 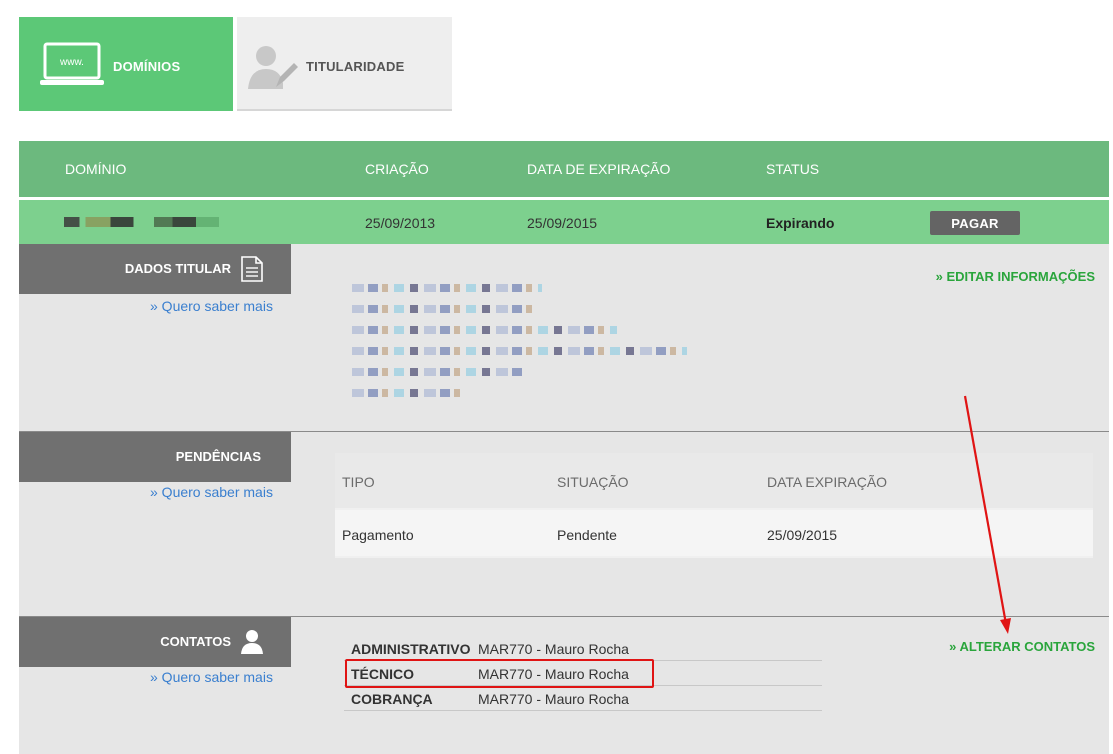 What do you see at coordinates (793, 169) in the screenshot?
I see `column-status: STATUS` at bounding box center [793, 169].